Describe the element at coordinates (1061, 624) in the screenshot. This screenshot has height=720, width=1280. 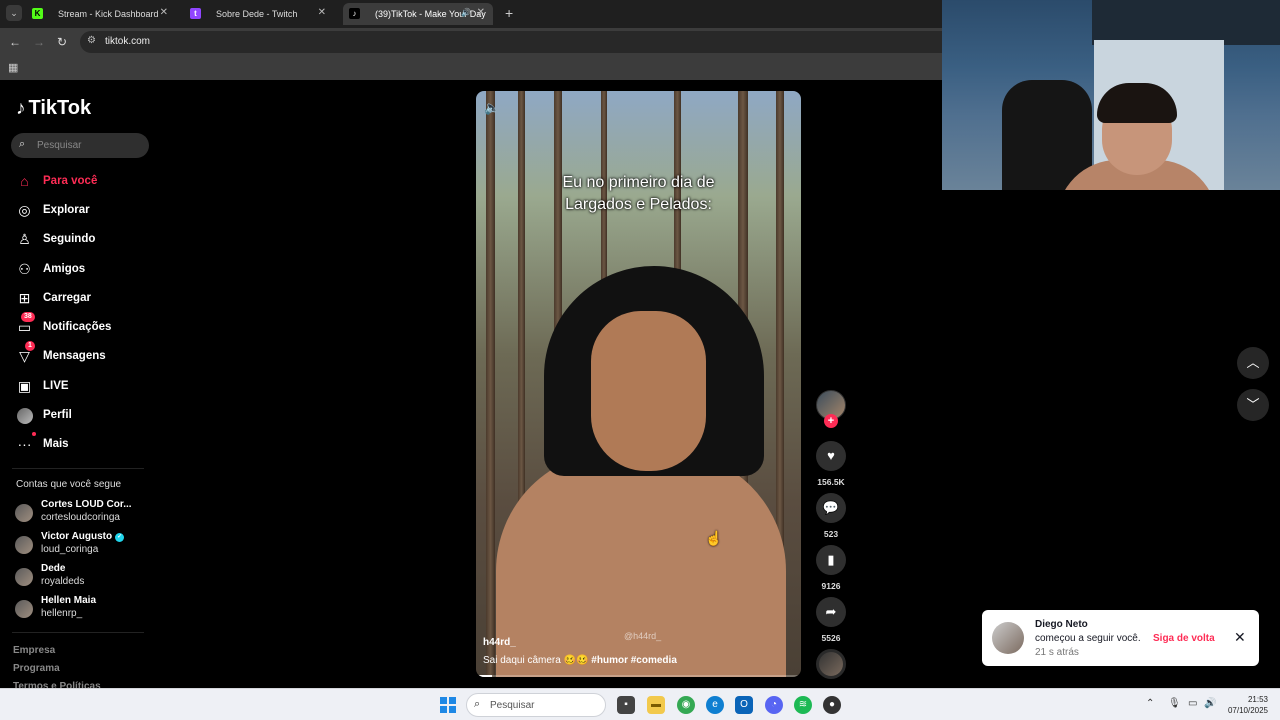
I see `notification-name: Diego Neto` at that location.